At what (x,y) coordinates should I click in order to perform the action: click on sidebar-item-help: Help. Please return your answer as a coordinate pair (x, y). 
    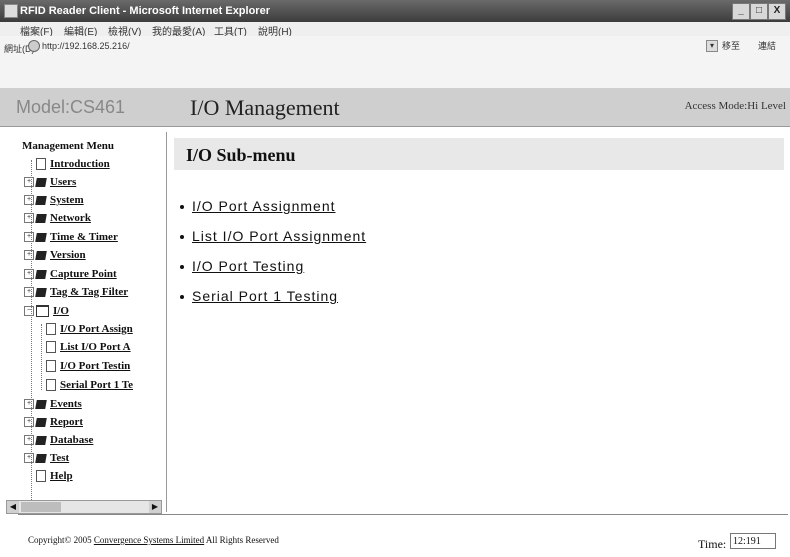
    Looking at the image, I should click on (54, 476).